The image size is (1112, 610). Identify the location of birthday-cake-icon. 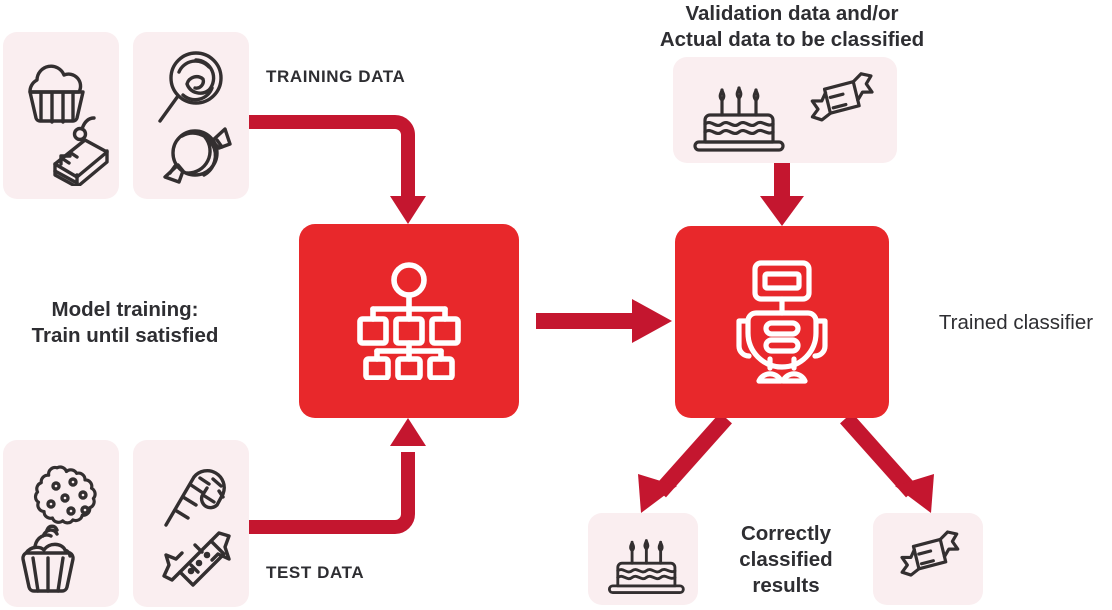
(646, 567).